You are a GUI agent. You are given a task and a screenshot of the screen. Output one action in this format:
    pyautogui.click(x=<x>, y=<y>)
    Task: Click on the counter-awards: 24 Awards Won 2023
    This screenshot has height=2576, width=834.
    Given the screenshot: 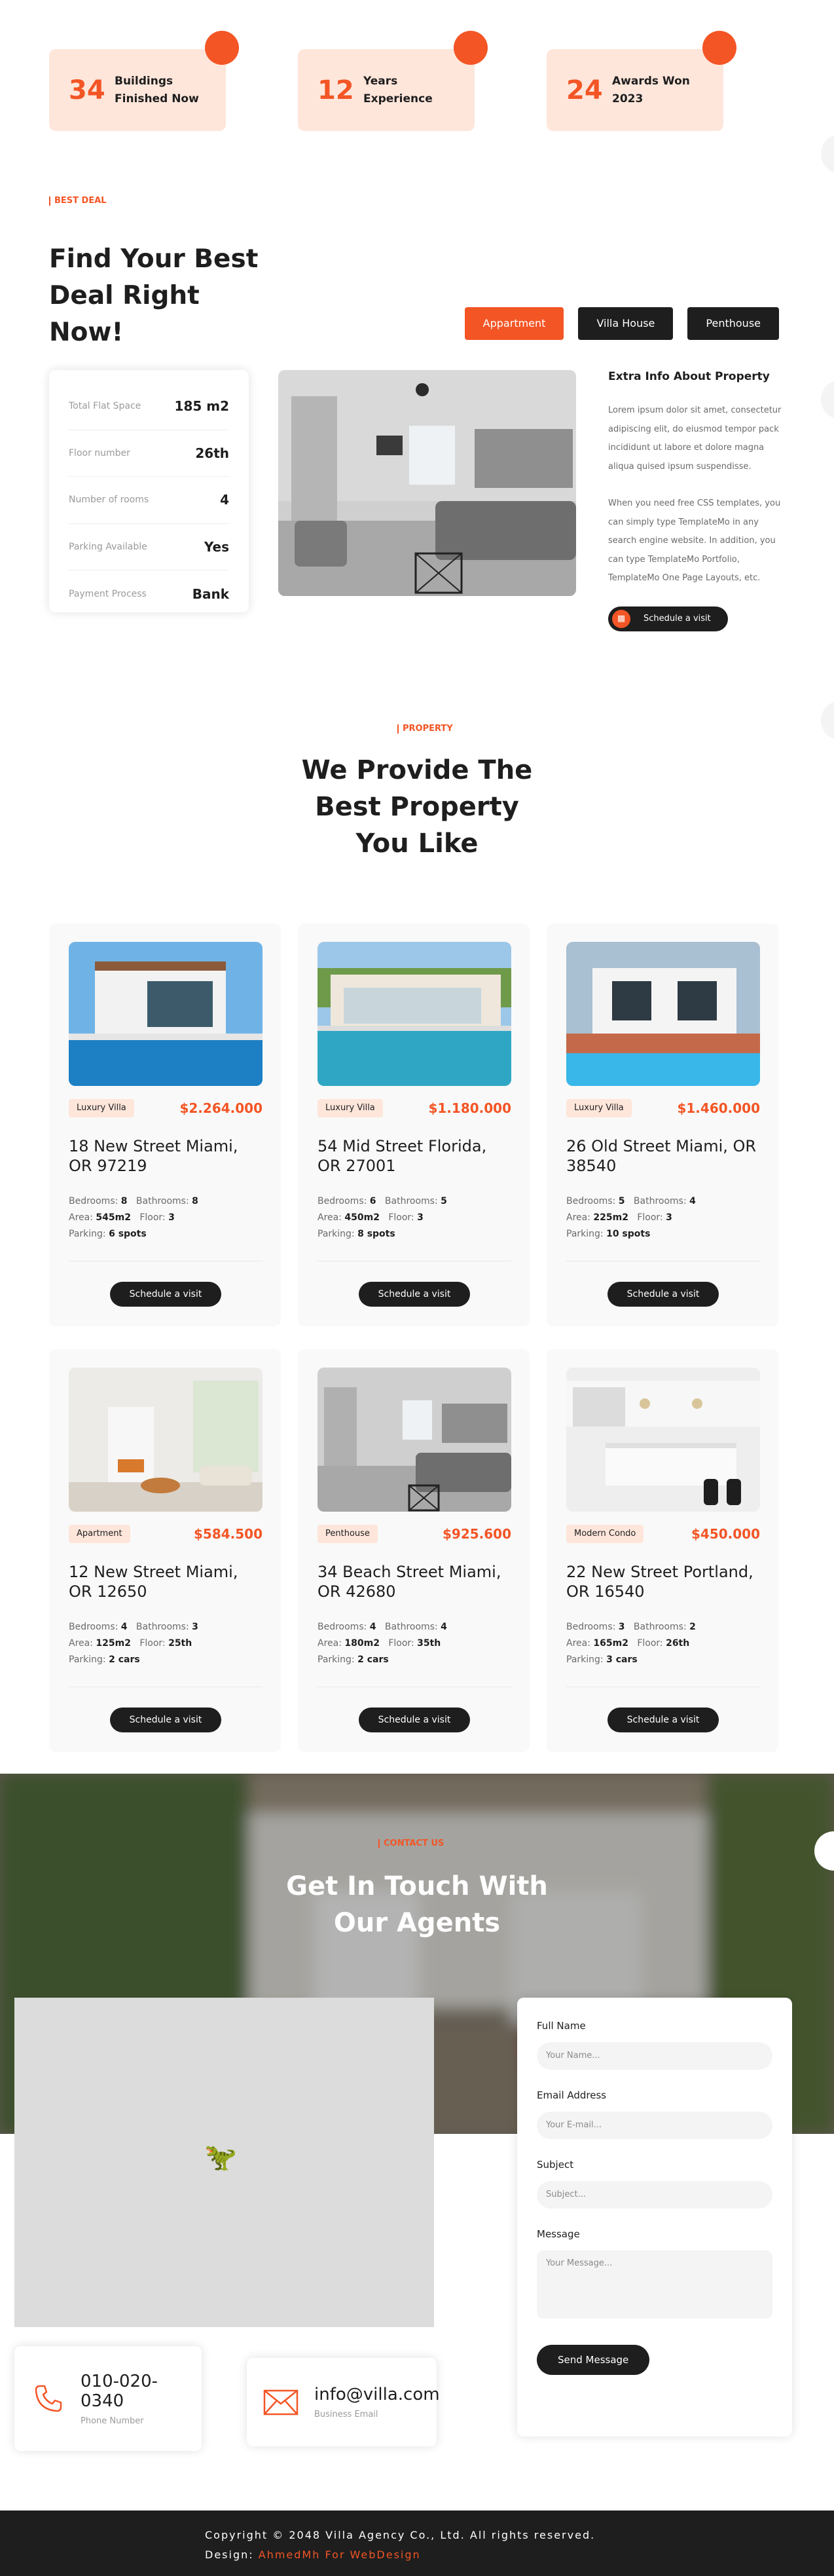 What is the action you would take?
    pyautogui.click(x=641, y=81)
    